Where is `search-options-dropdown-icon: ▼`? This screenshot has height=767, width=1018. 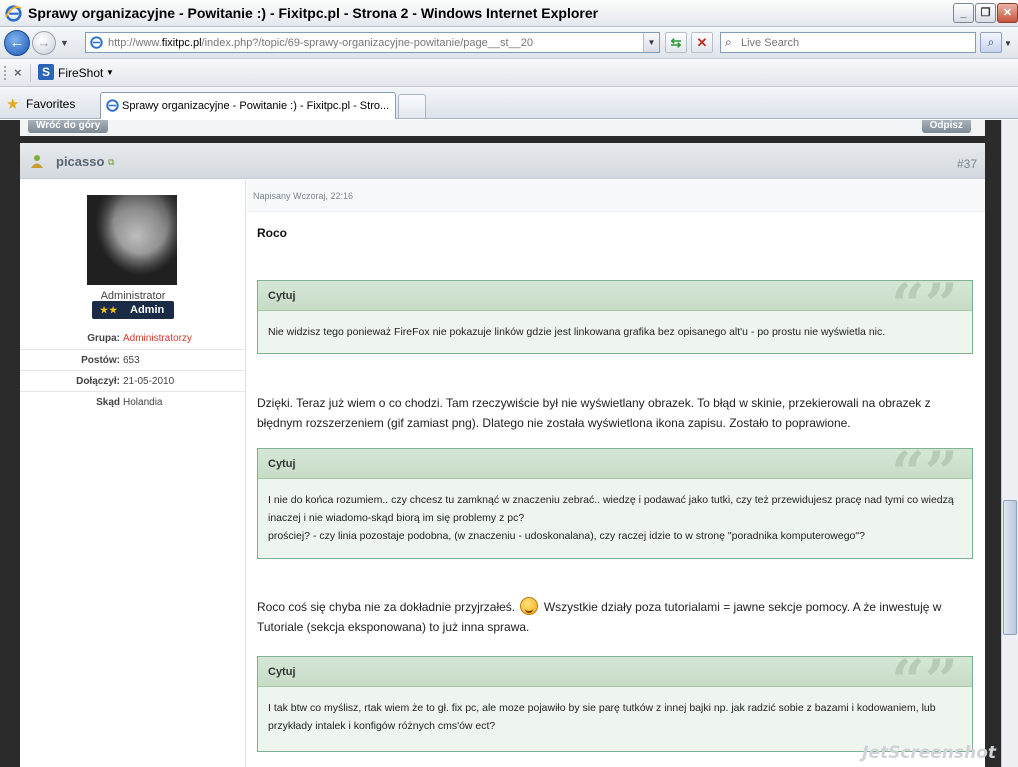
search-options-dropdown-icon: ▼ is located at coordinates (1008, 43).